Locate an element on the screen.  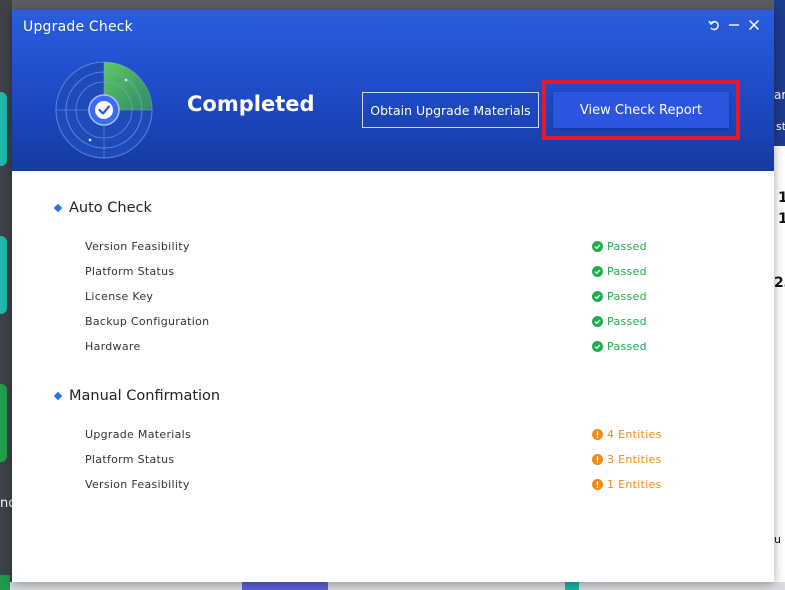
radar-check-icon is located at coordinates (104, 110).